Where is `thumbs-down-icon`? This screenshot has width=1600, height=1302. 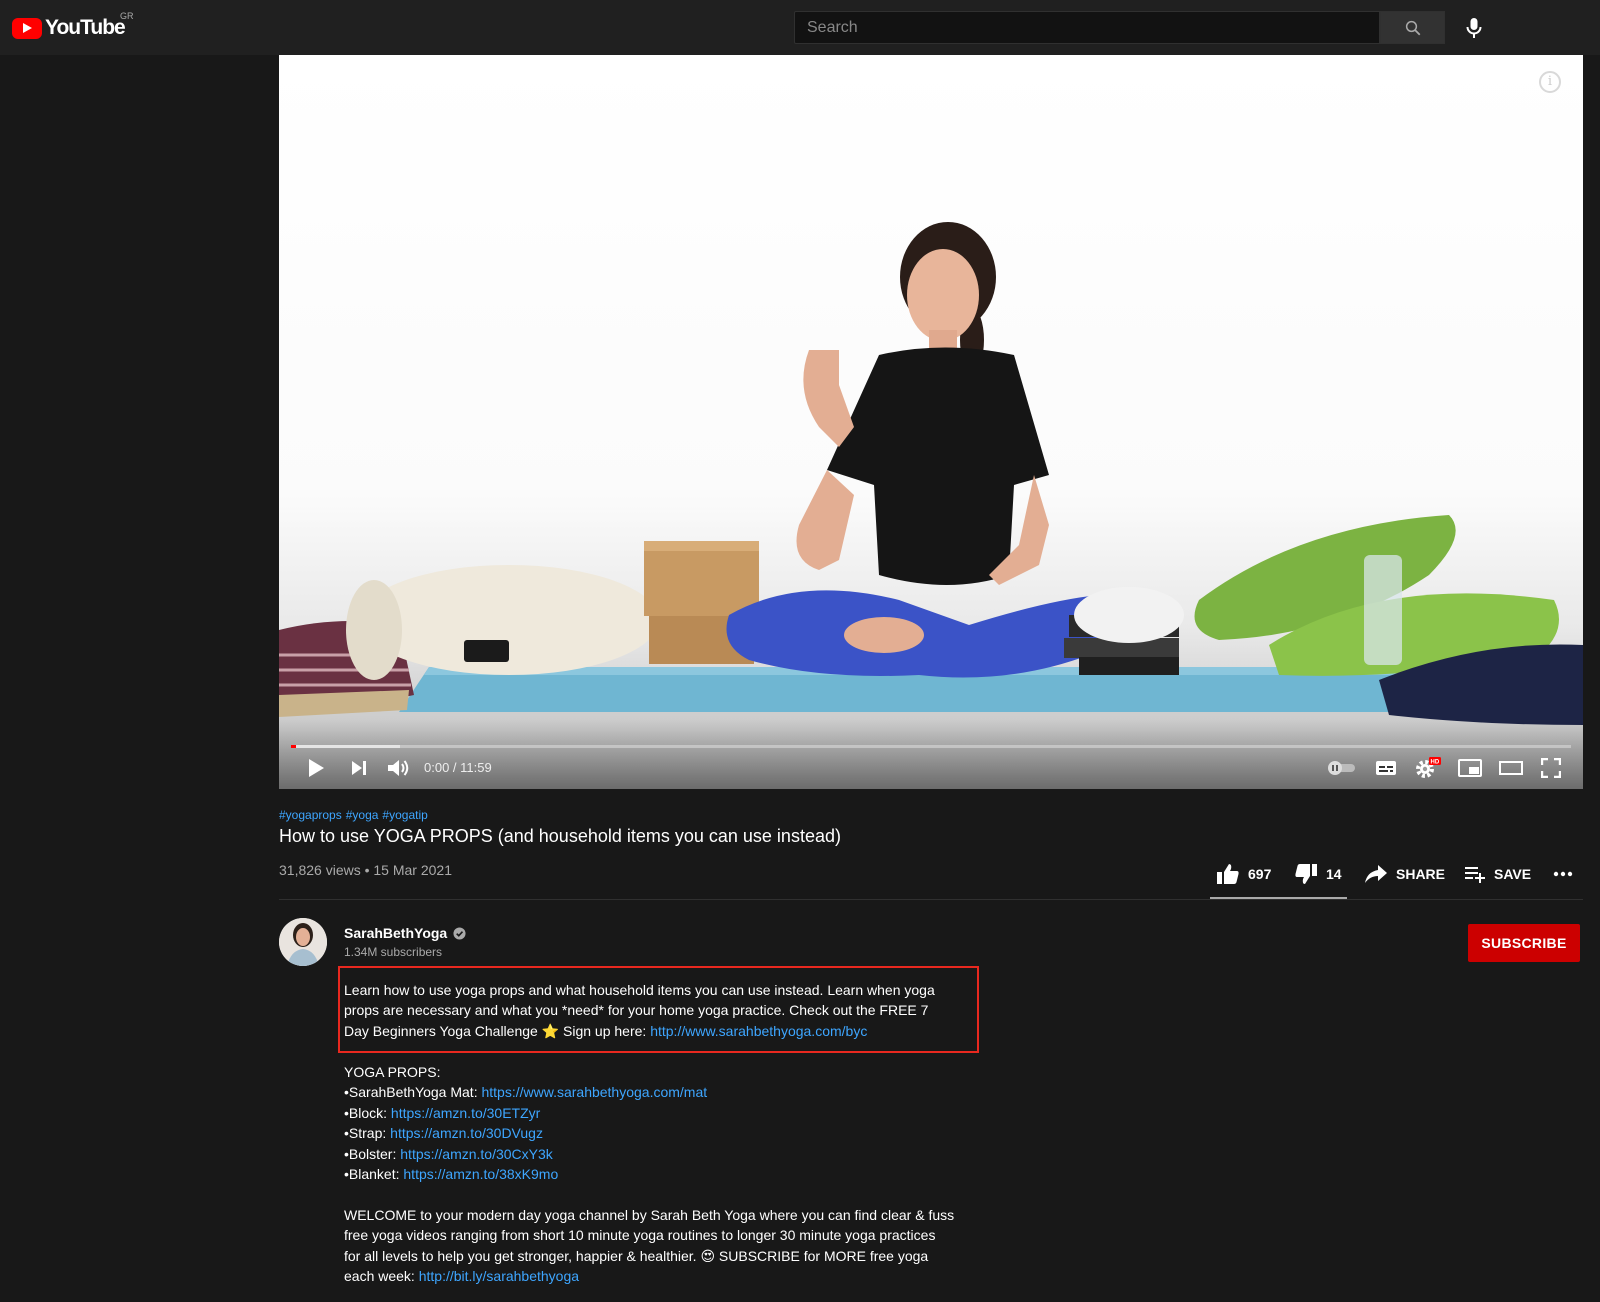
thumbs-down-icon is located at coordinates (1306, 874).